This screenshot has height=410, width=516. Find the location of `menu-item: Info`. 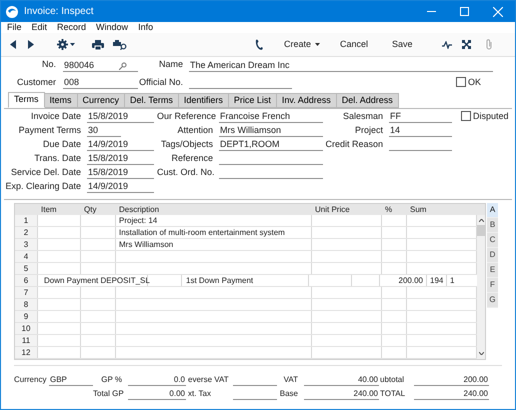

menu-item: Info is located at coordinates (146, 27).